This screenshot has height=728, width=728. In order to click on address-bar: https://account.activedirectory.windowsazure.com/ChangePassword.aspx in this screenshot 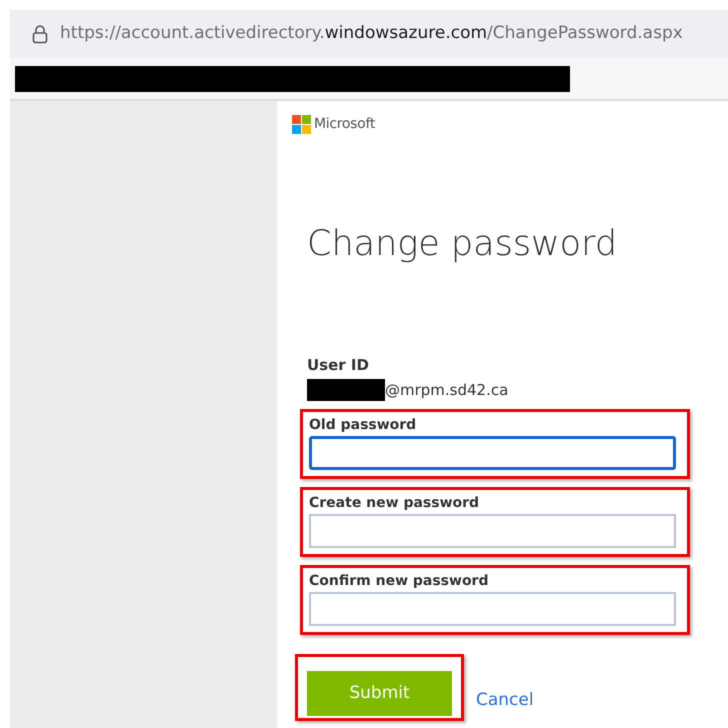, I will do `click(369, 34)`.